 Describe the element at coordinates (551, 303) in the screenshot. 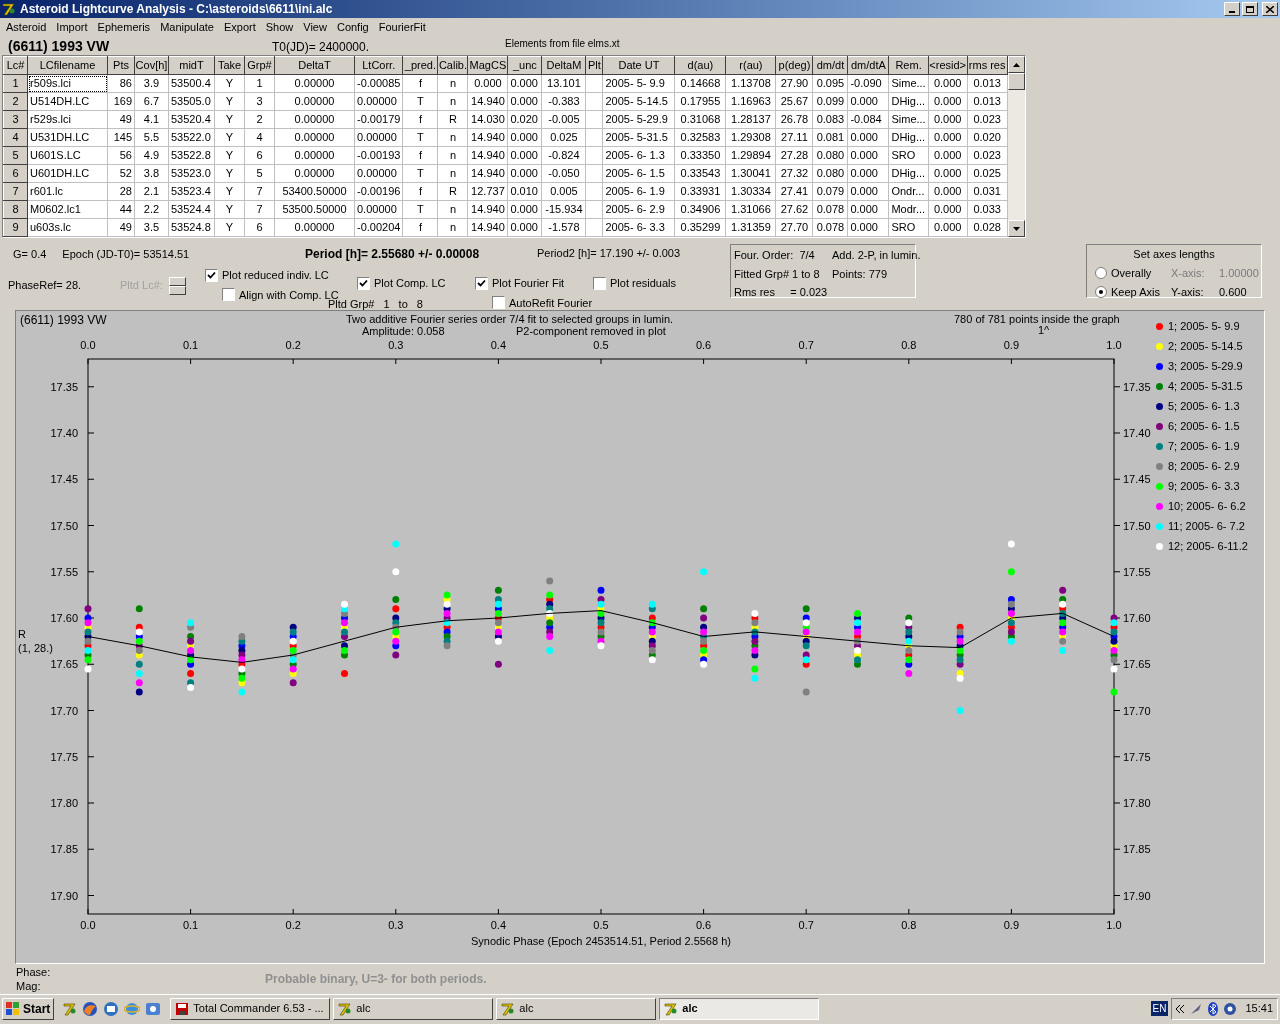

I see `checkbox-label: AutoRefit Fourier` at that location.